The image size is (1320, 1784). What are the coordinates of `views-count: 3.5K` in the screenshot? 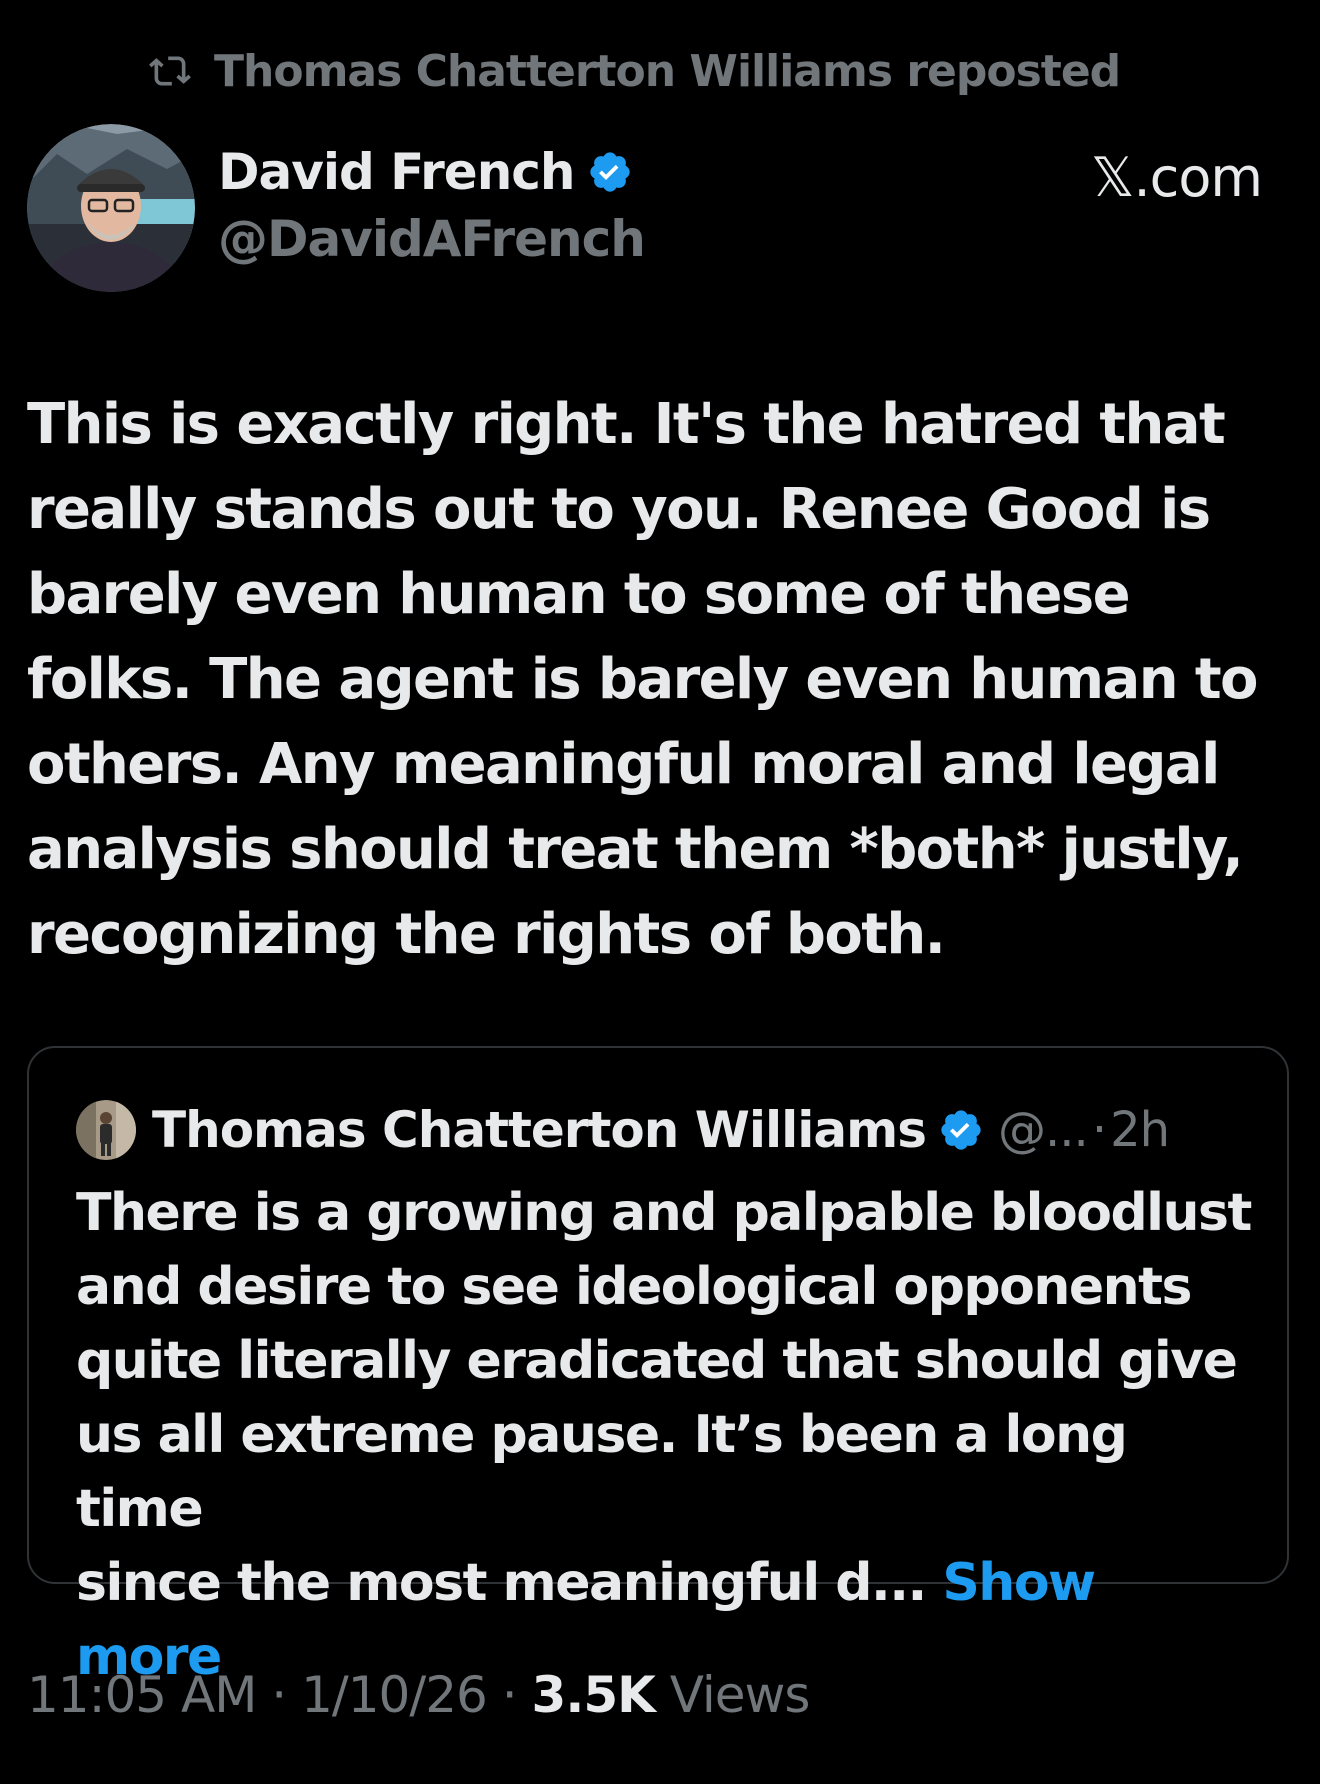 It's located at (593, 1695).